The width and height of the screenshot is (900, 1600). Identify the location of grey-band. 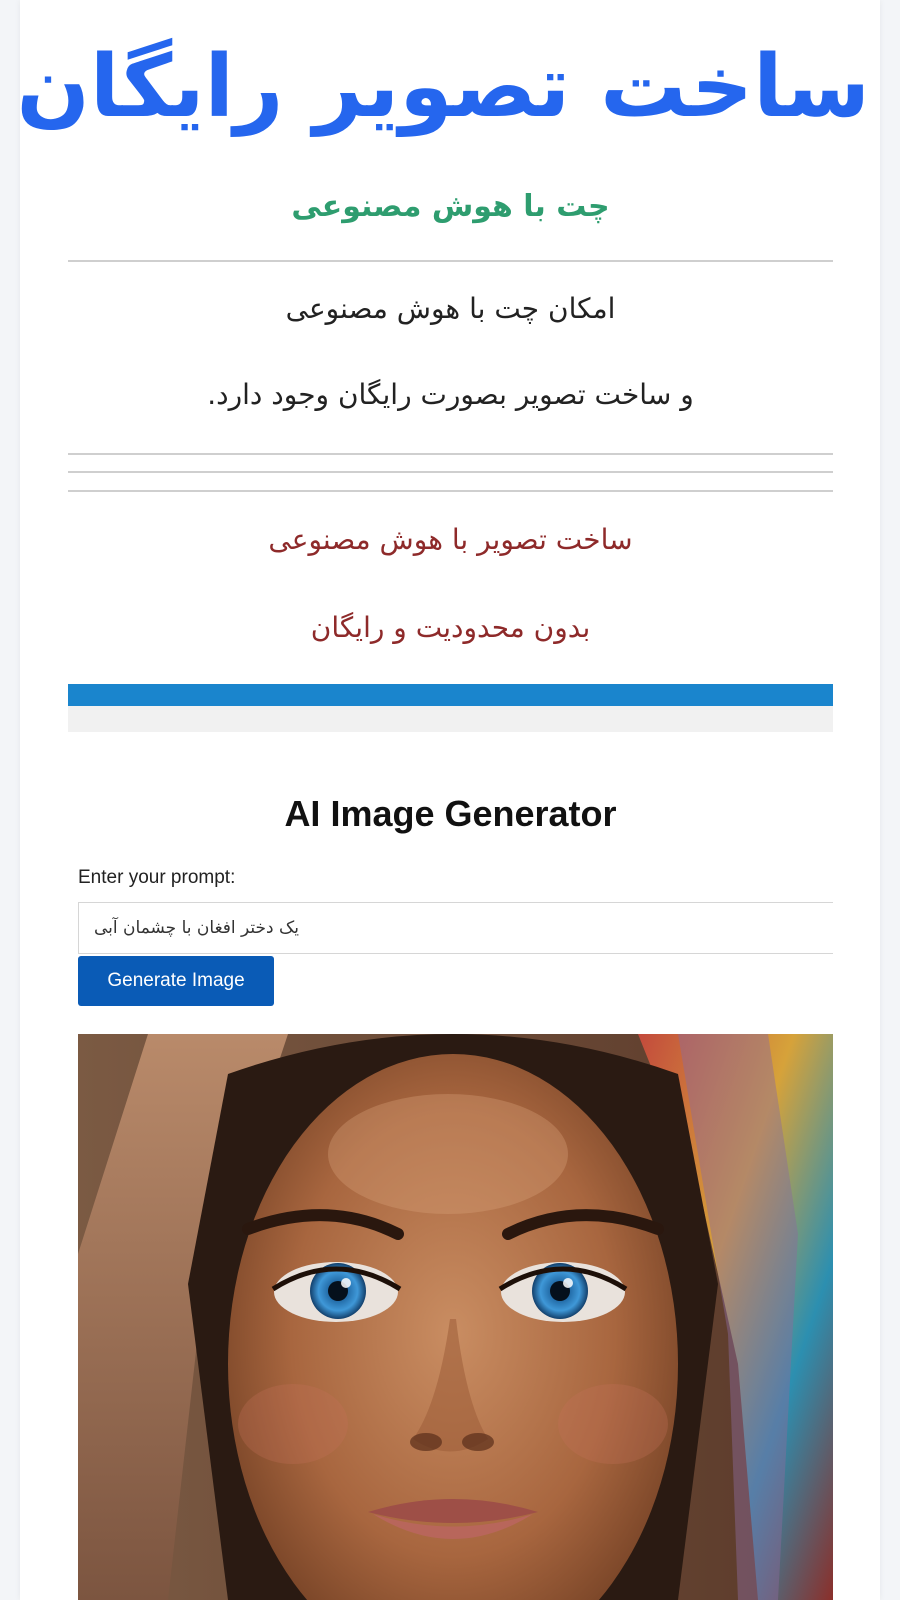
(450, 719).